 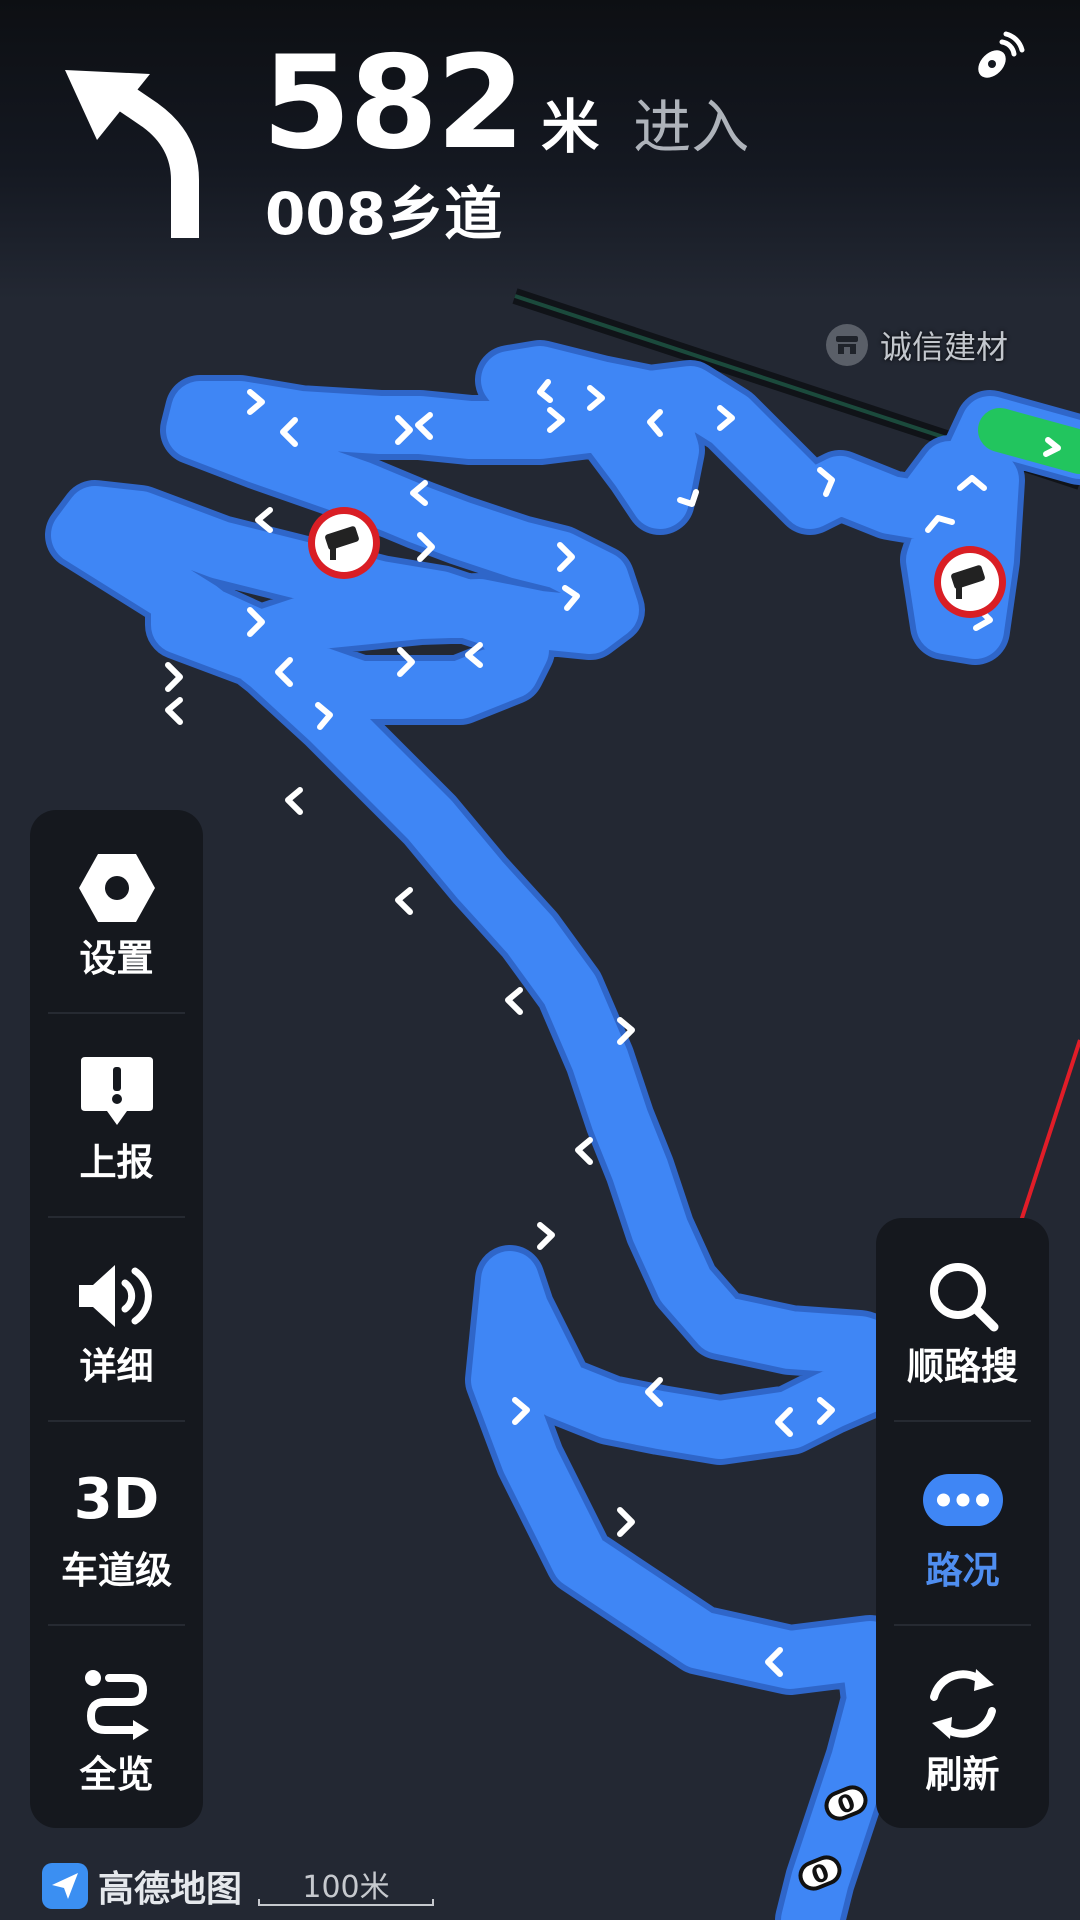 What do you see at coordinates (1029, 441) in the screenshot?
I see `traffic-green-segment` at bounding box center [1029, 441].